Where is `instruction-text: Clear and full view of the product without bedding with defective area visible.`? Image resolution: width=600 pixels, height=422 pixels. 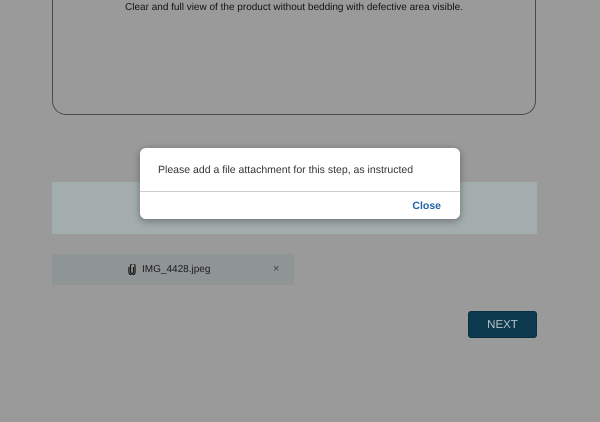
instruction-text: Clear and full view of the product without bedding with defective area visible. is located at coordinates (294, 7).